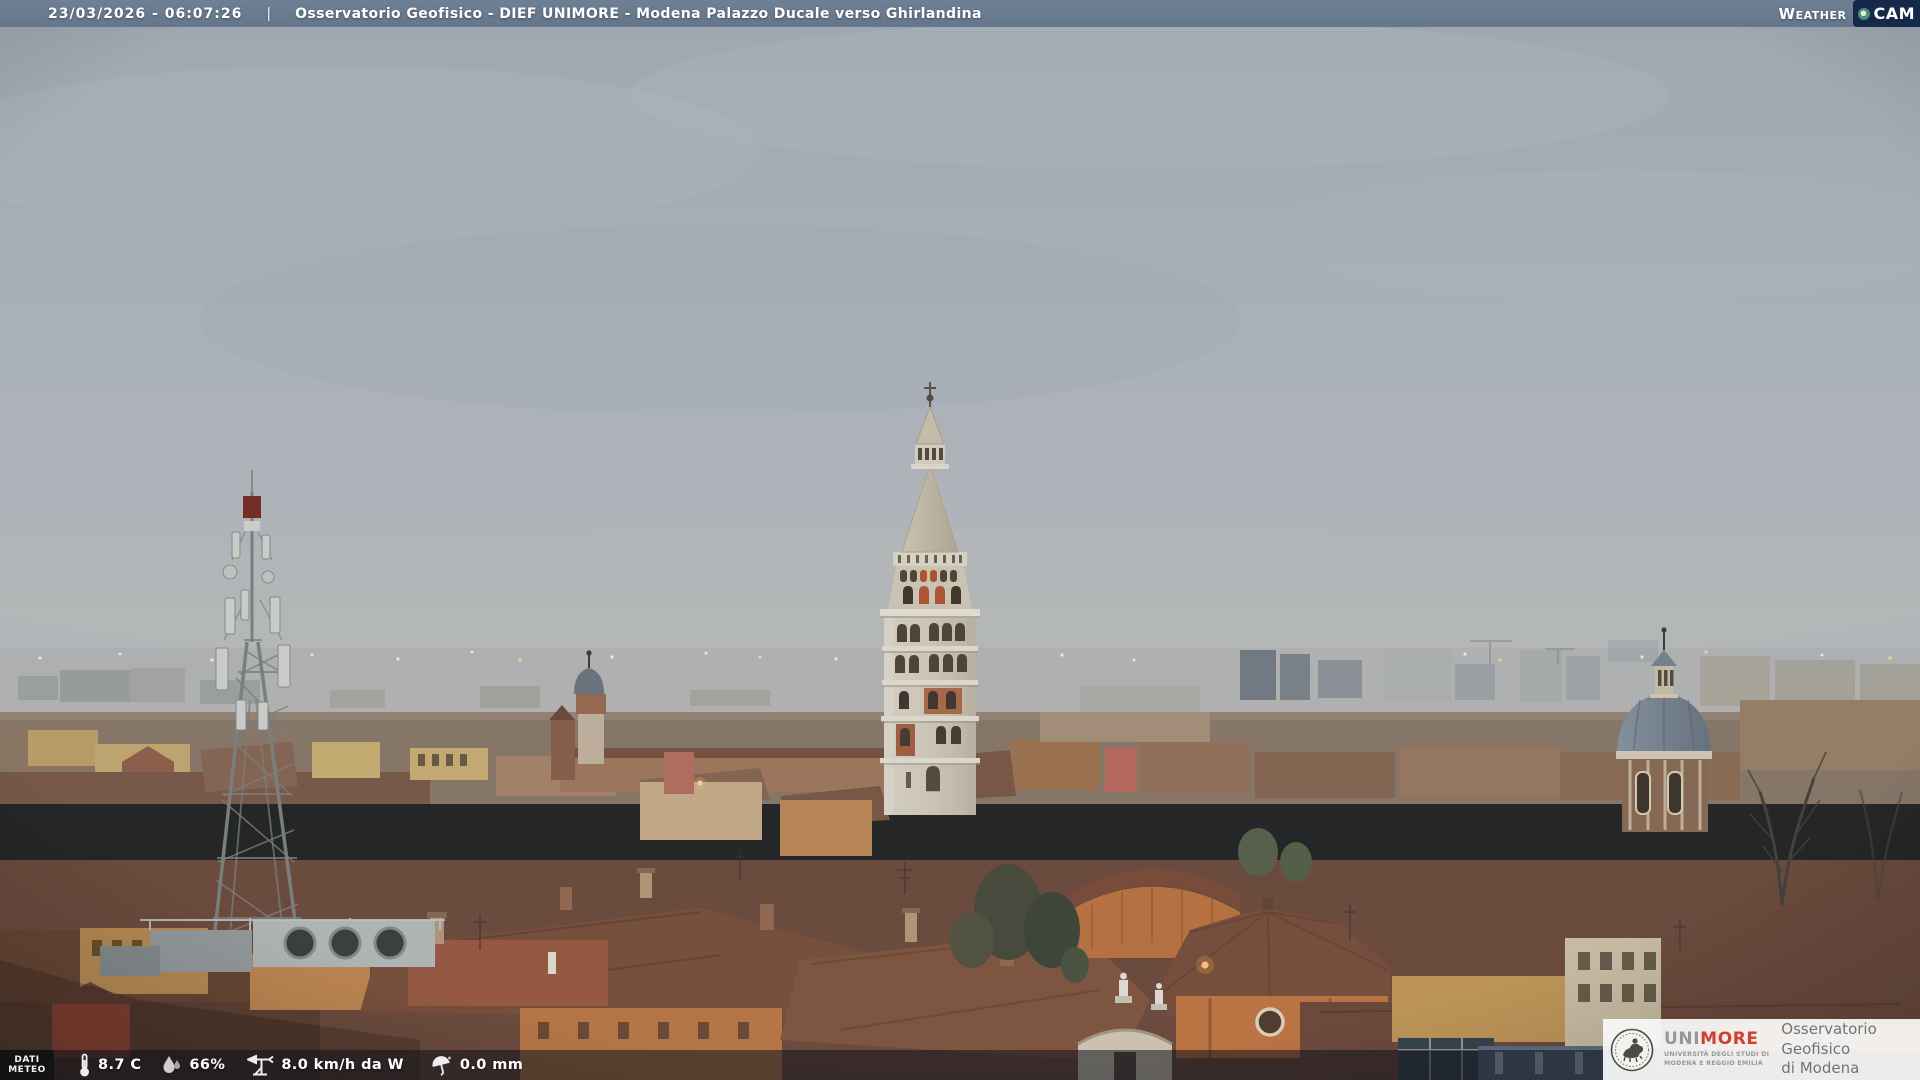  I want to click on wind-value: 8.0 km/h da W, so click(342, 1065).